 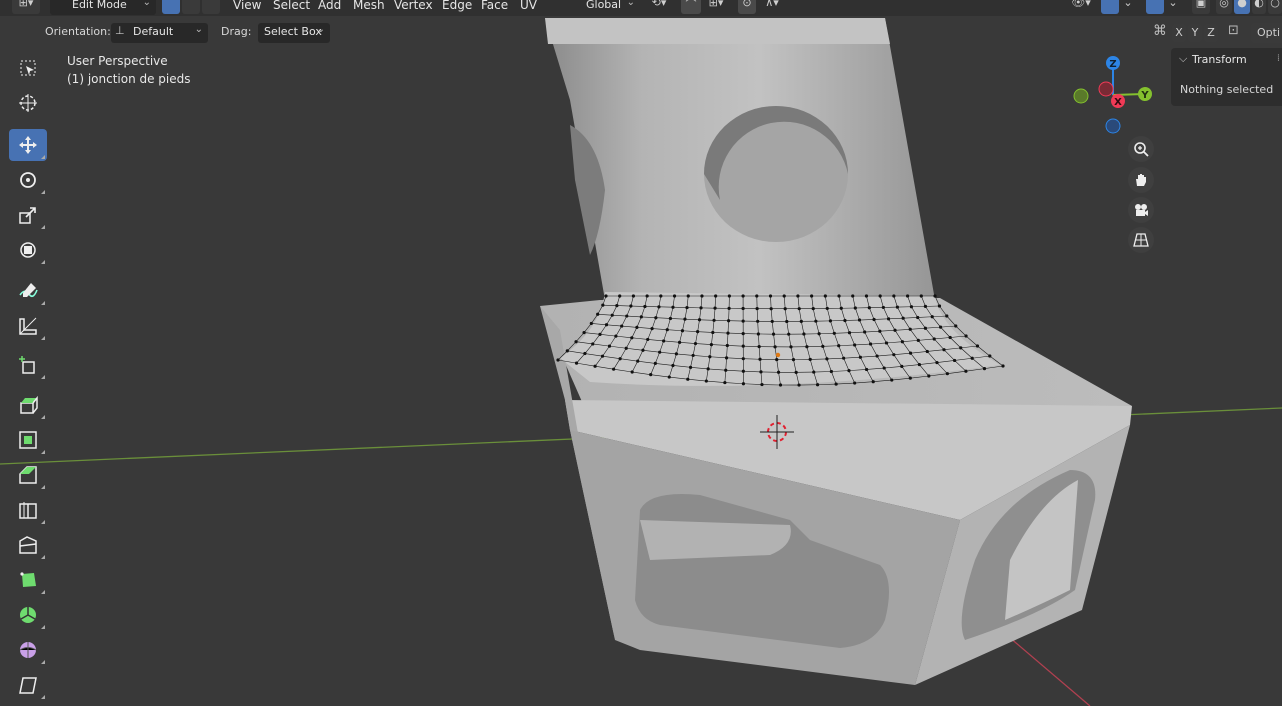 I want to click on move-tool, so click(x=28, y=145).